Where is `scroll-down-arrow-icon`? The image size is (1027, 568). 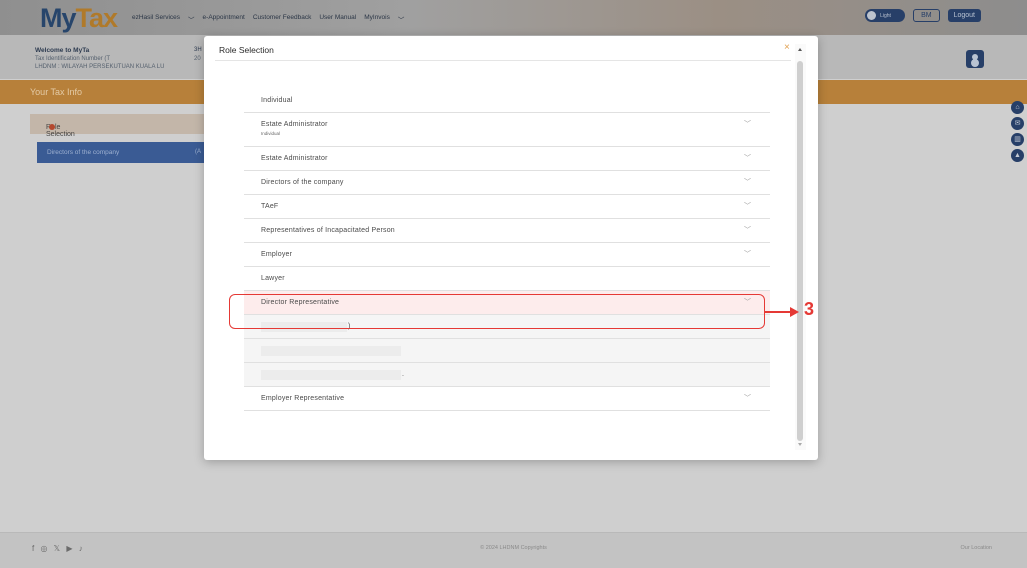 scroll-down-arrow-icon is located at coordinates (800, 444).